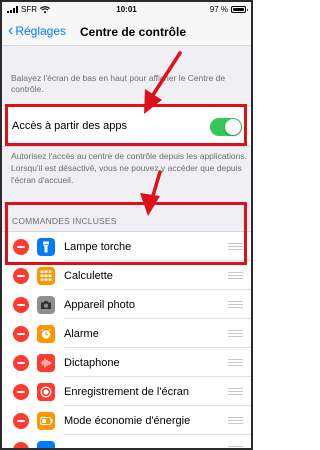  Describe the element at coordinates (161, 133) in the screenshot. I see `annotation-arrows` at that location.